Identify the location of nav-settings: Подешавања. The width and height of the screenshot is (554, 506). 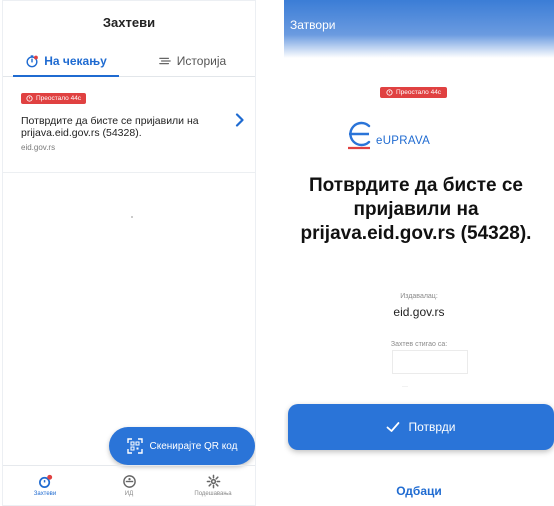
(213, 485).